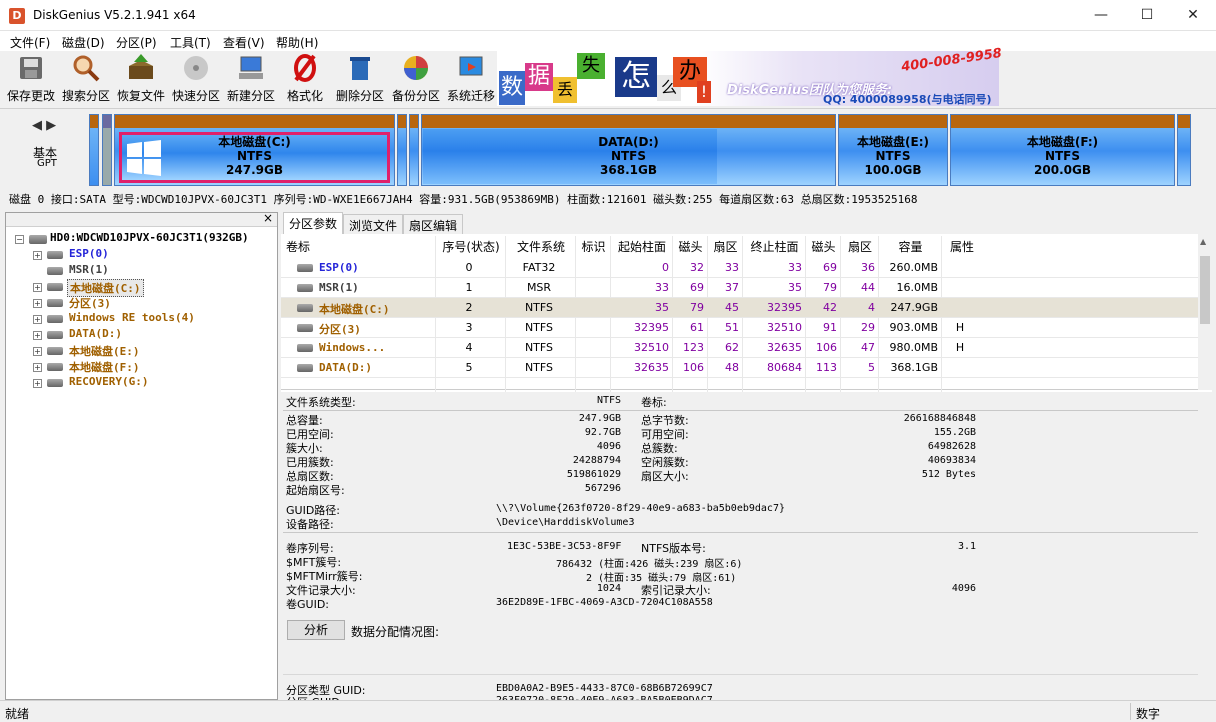  What do you see at coordinates (268, 218) in the screenshot?
I see `tree-close-icon: ×` at bounding box center [268, 218].